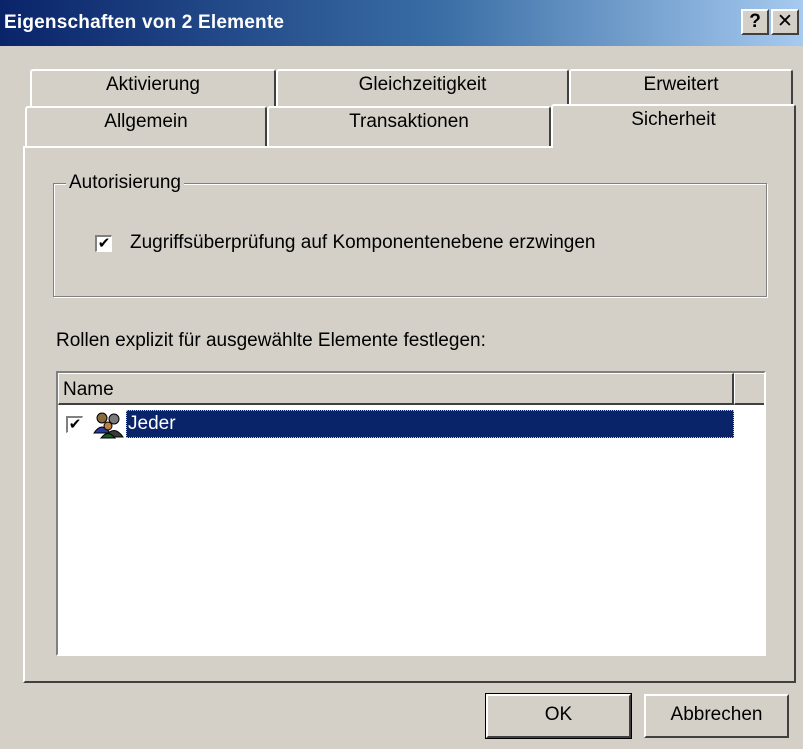 The width and height of the screenshot is (803, 749). What do you see at coordinates (144, 22) in the screenshot?
I see `window-title: Eigenschaften von 2 Elemente` at bounding box center [144, 22].